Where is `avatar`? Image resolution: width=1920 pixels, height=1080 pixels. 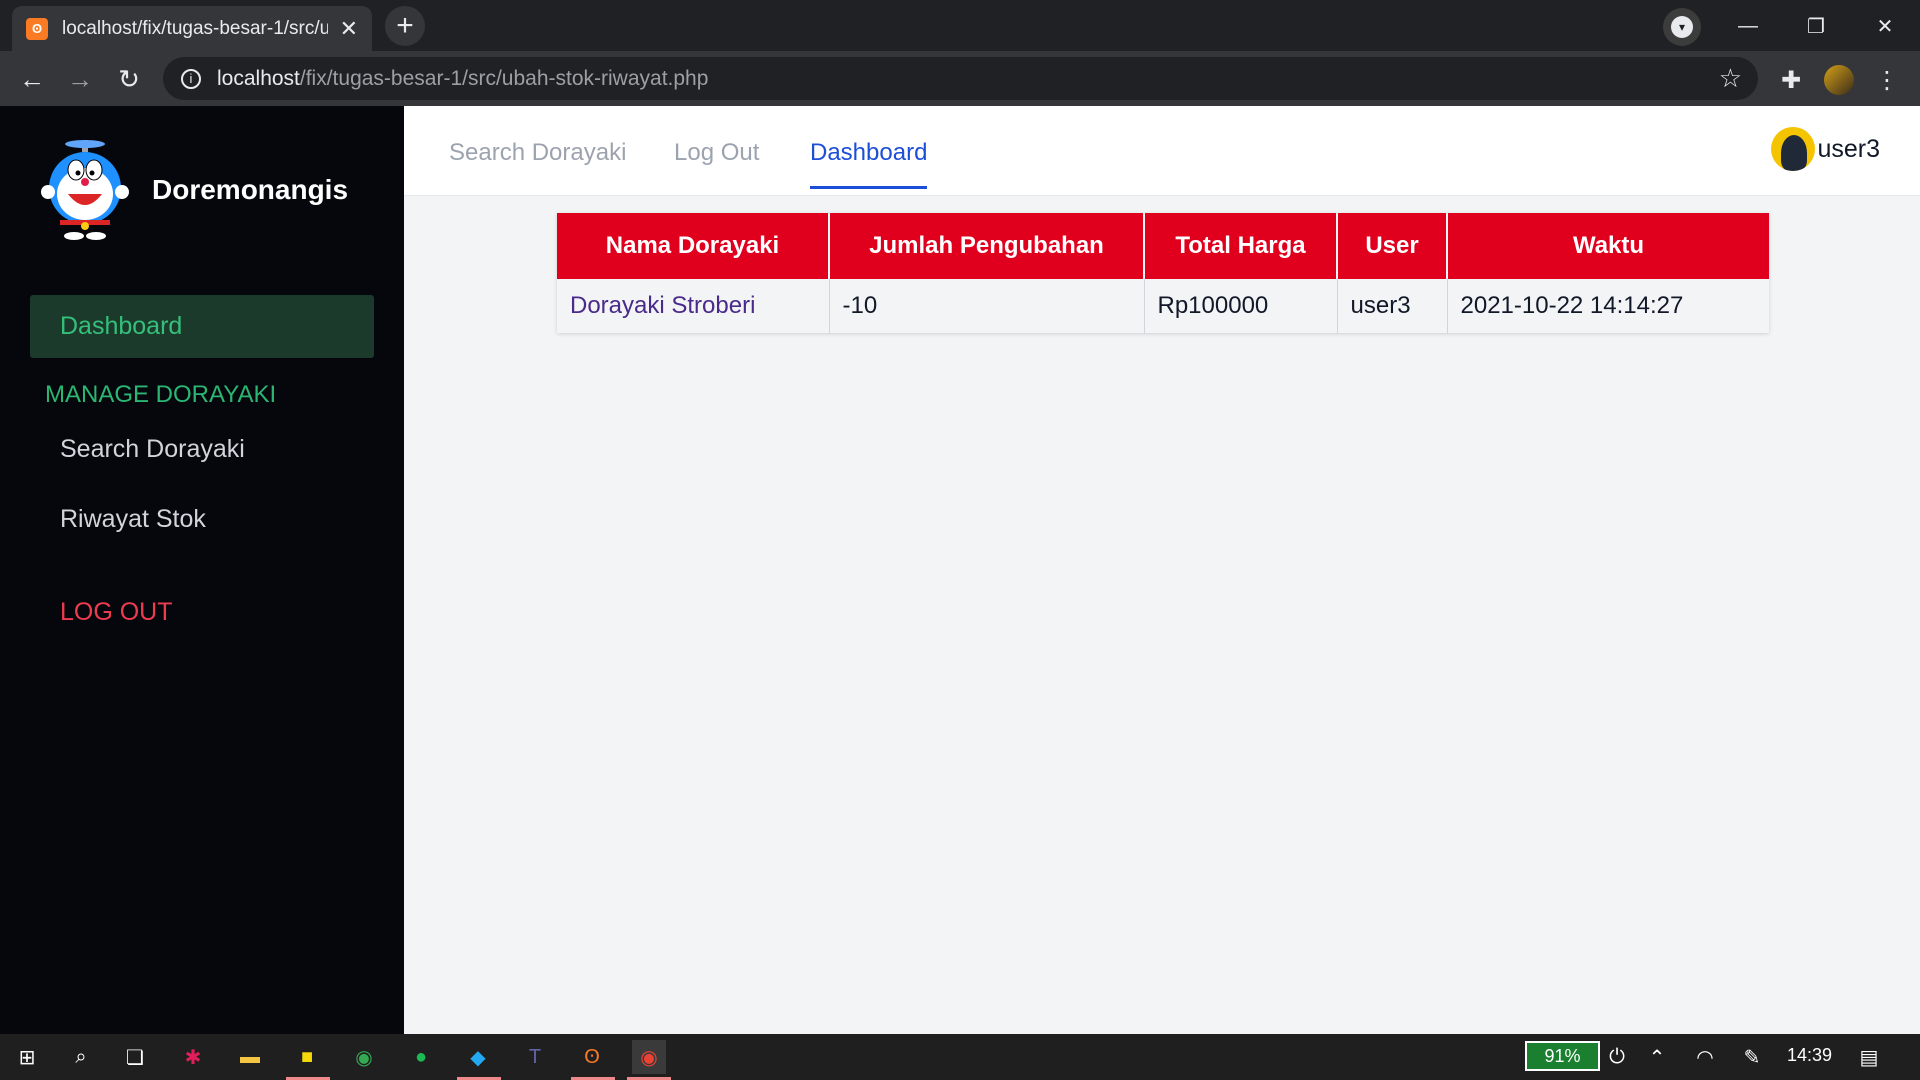 avatar is located at coordinates (1793, 149).